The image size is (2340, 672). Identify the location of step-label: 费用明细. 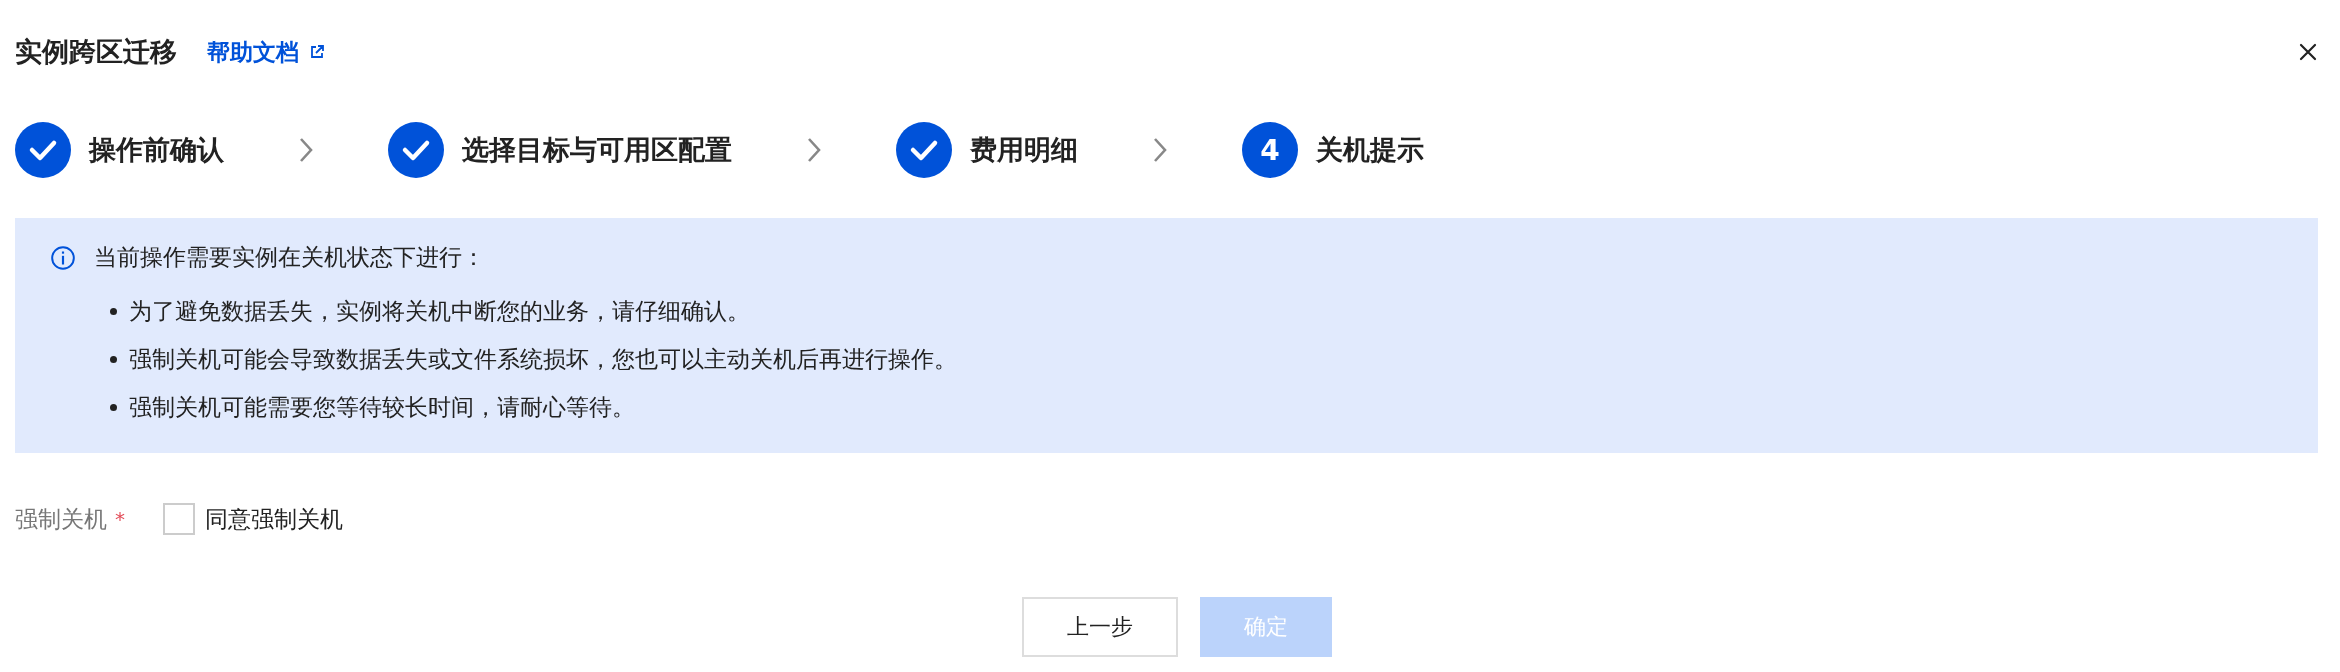
(1024, 150).